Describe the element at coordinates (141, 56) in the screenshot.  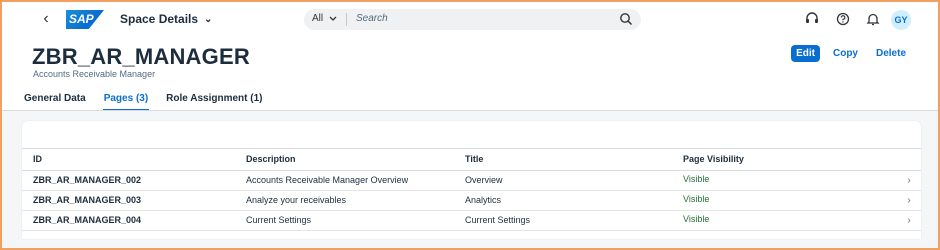
I see `page-title: ZBR_AR_MANAGER` at that location.